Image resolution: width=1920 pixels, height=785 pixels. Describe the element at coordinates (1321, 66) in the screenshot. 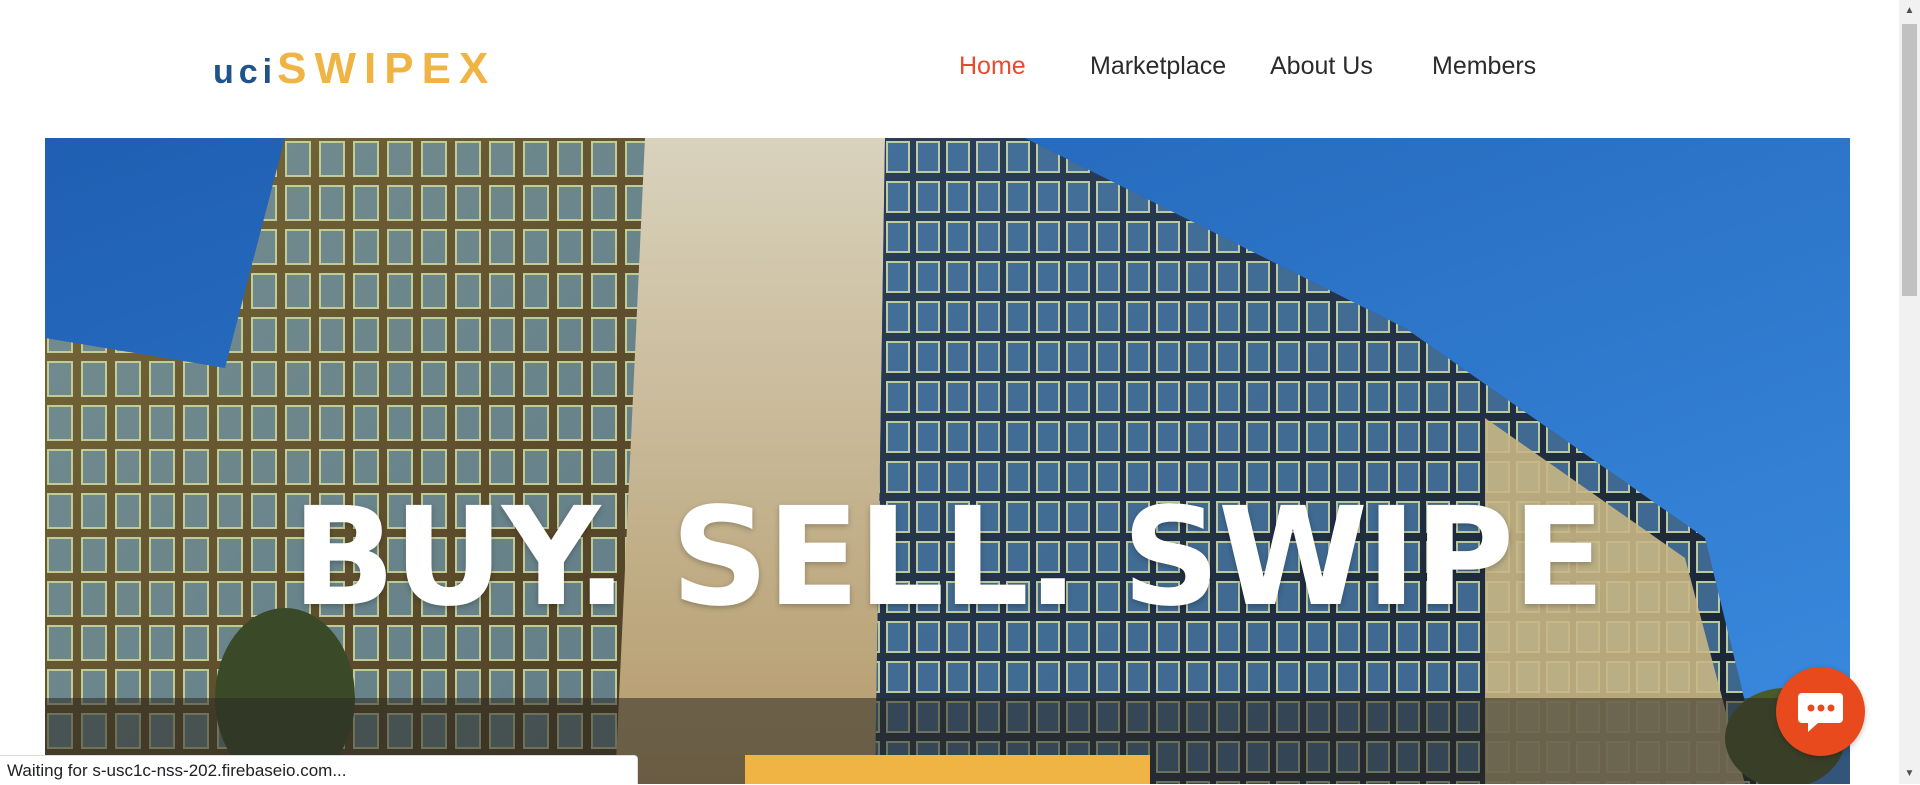

I see `nav-about-us: About Us` at that location.